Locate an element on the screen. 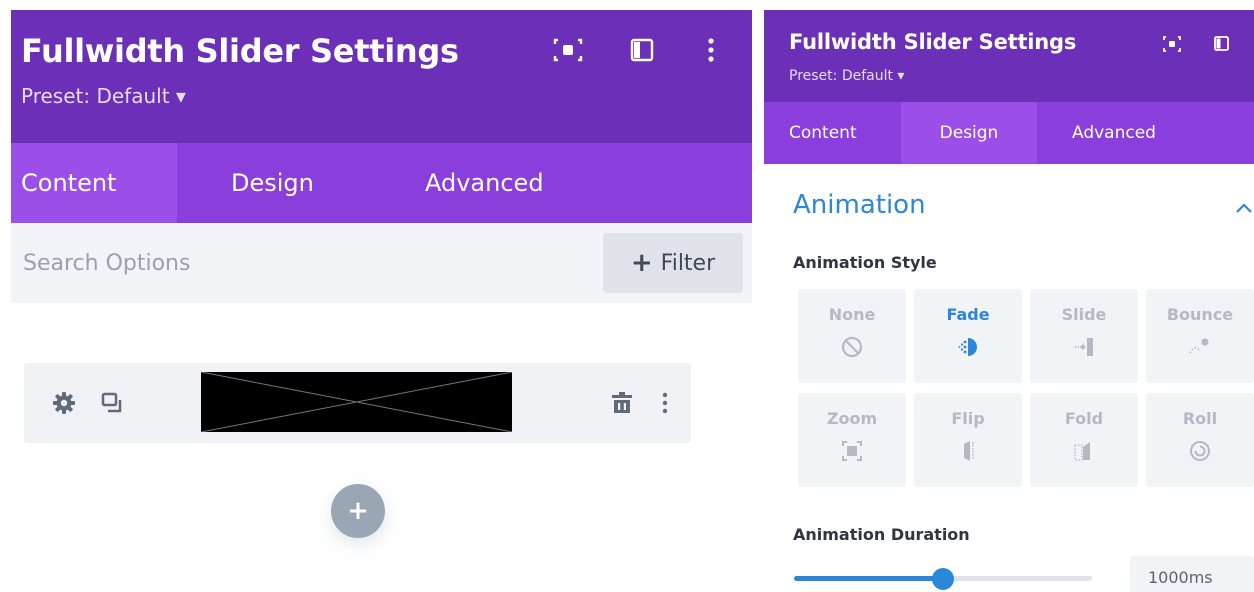 The height and width of the screenshot is (592, 1254). none-icon is located at coordinates (852, 347).